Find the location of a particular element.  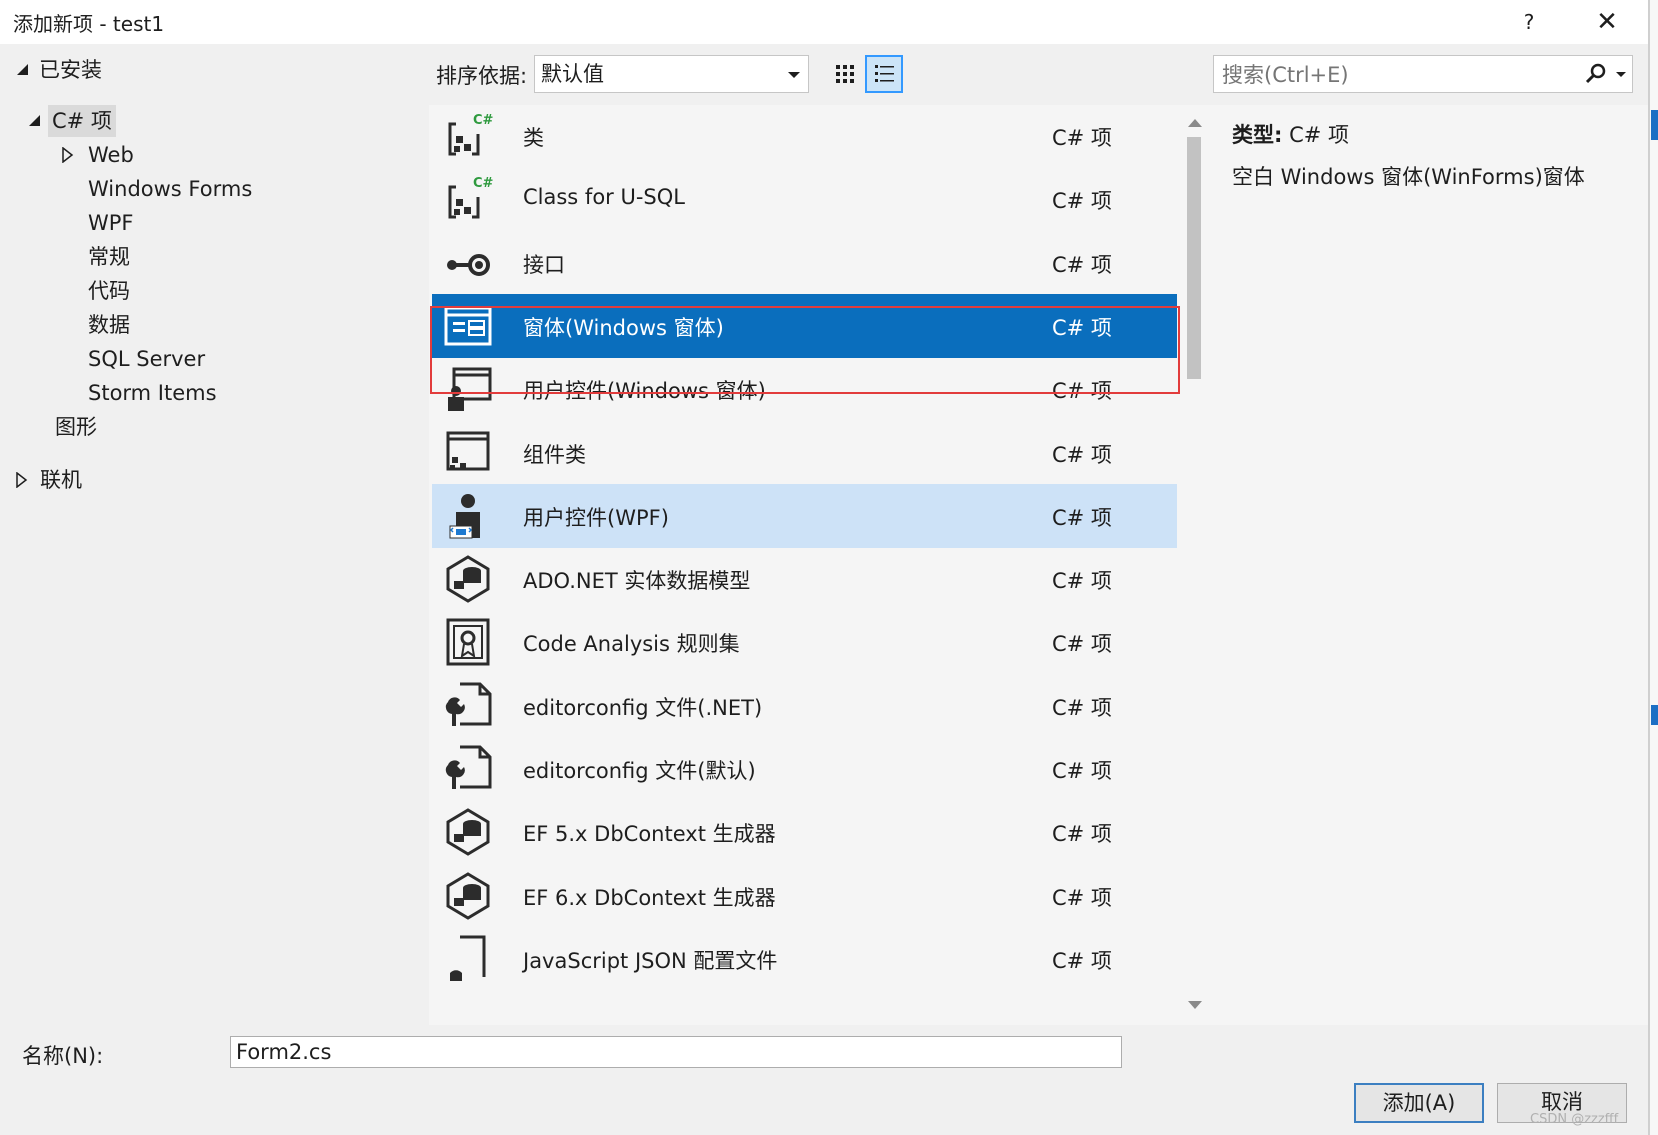

add-button: 添加(A) is located at coordinates (1419, 1103).